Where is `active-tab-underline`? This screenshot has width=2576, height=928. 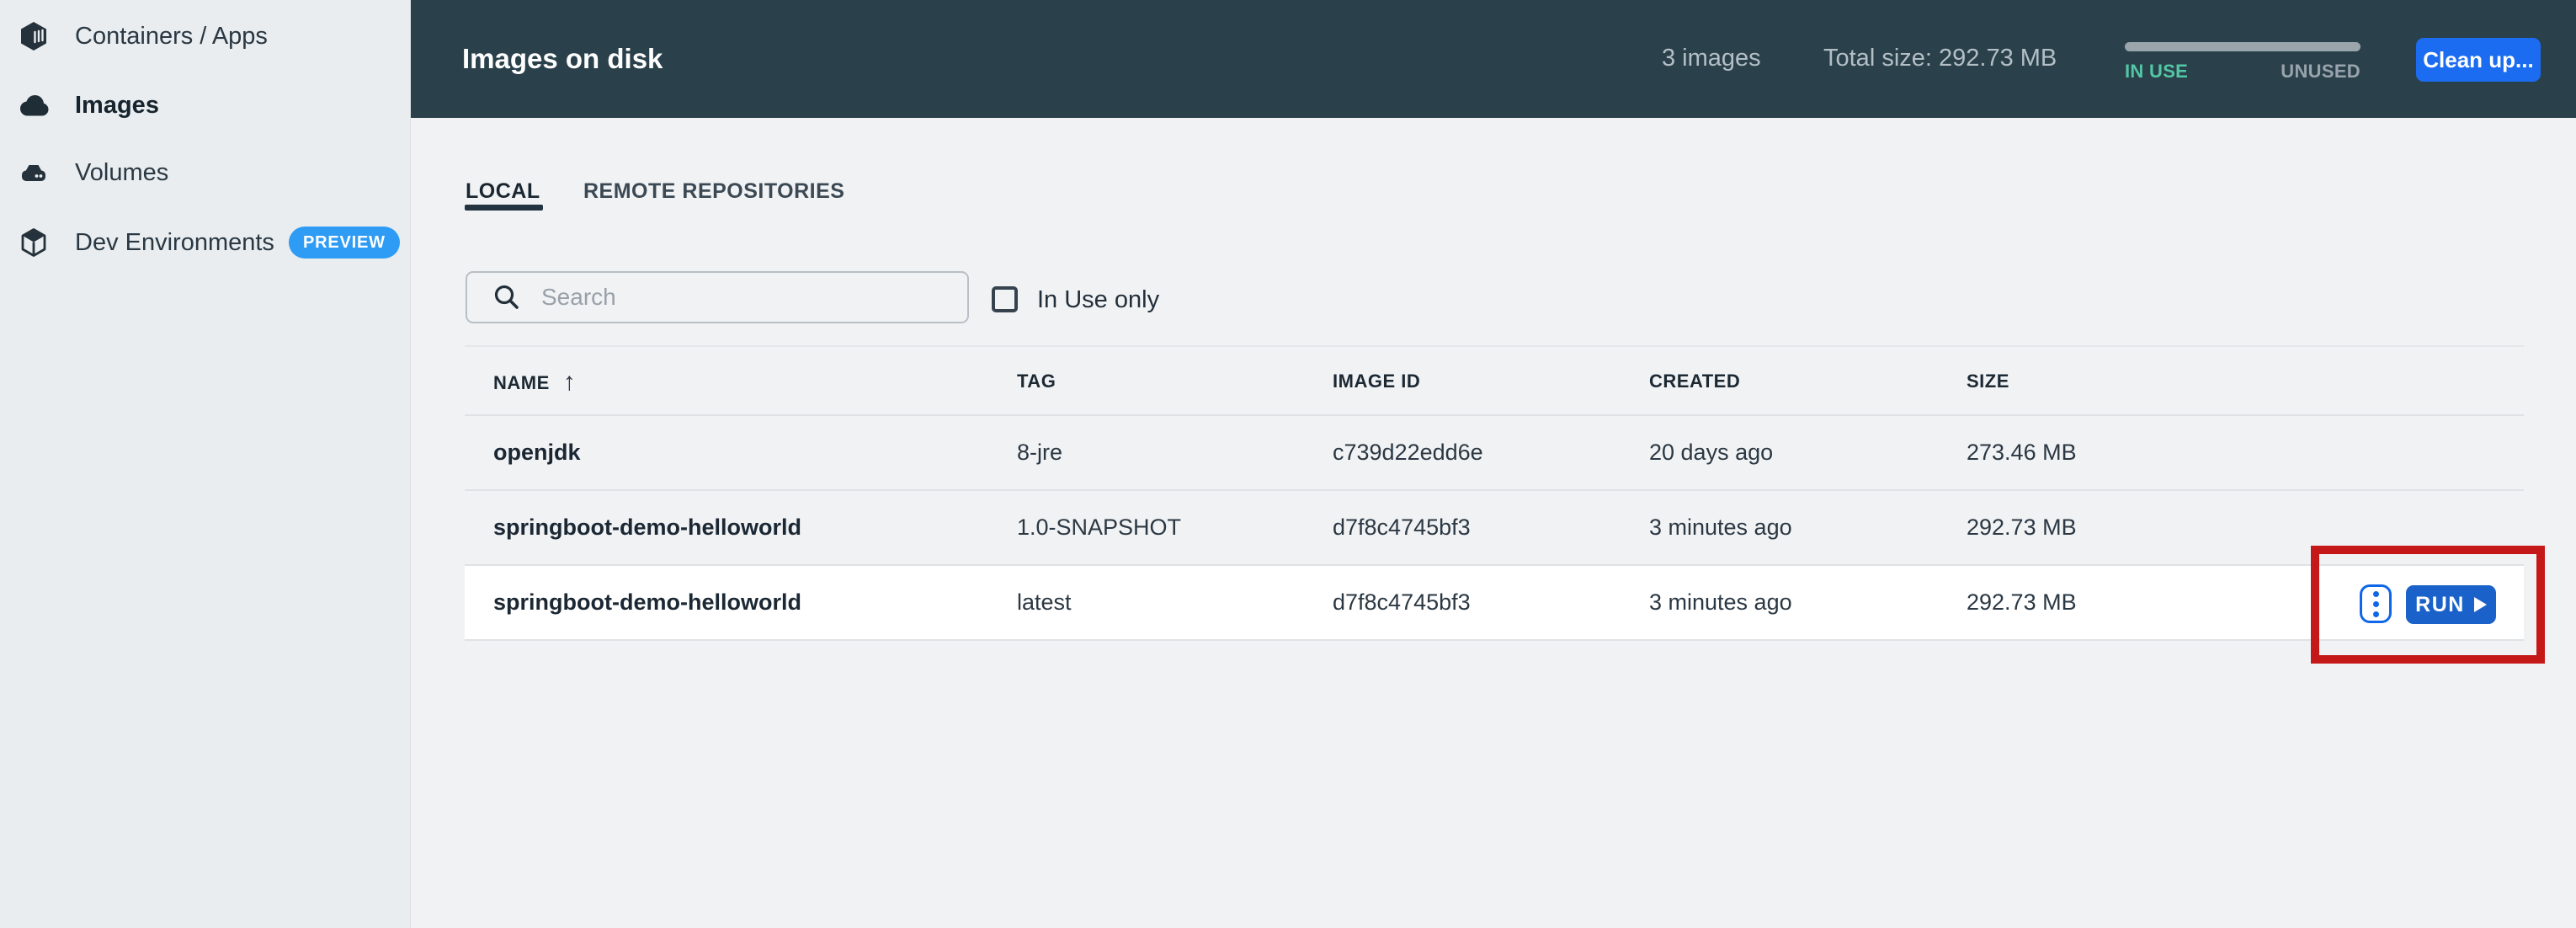 active-tab-underline is located at coordinates (504, 208).